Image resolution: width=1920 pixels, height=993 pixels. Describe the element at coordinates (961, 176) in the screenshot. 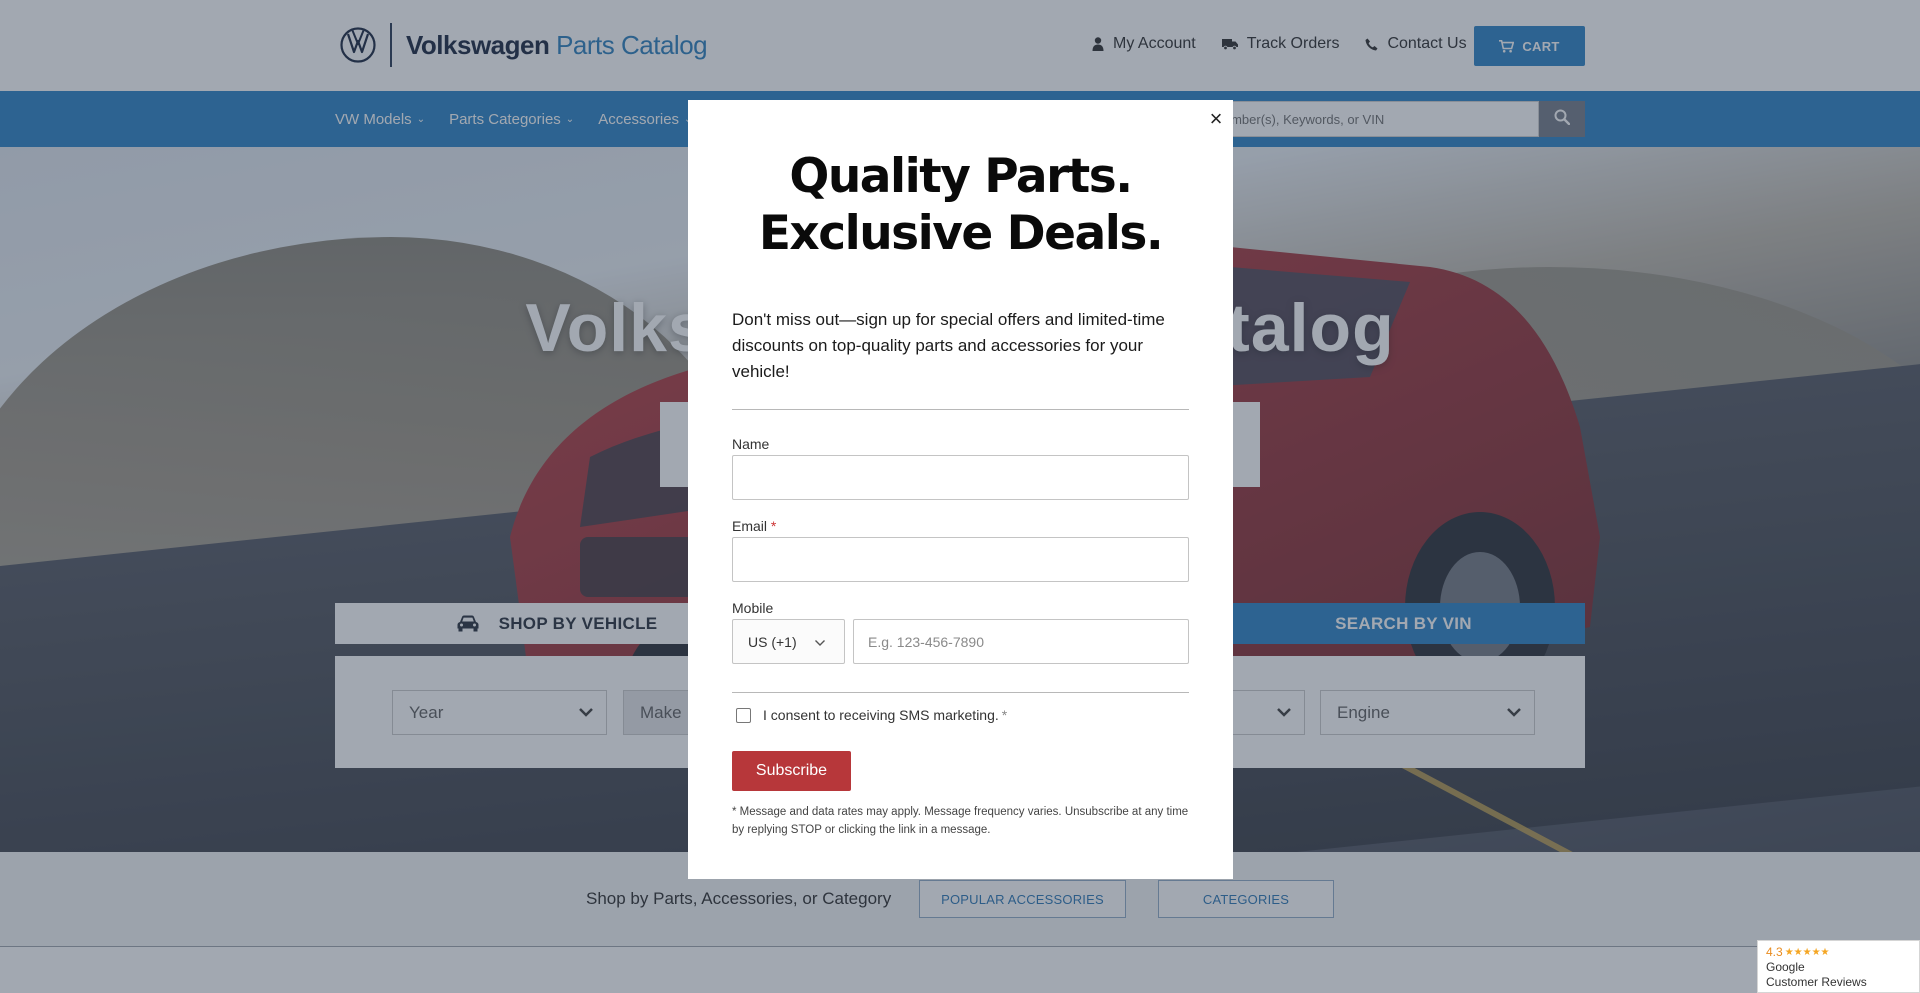

I see `modal-headline-line1: Quality Parts.` at that location.